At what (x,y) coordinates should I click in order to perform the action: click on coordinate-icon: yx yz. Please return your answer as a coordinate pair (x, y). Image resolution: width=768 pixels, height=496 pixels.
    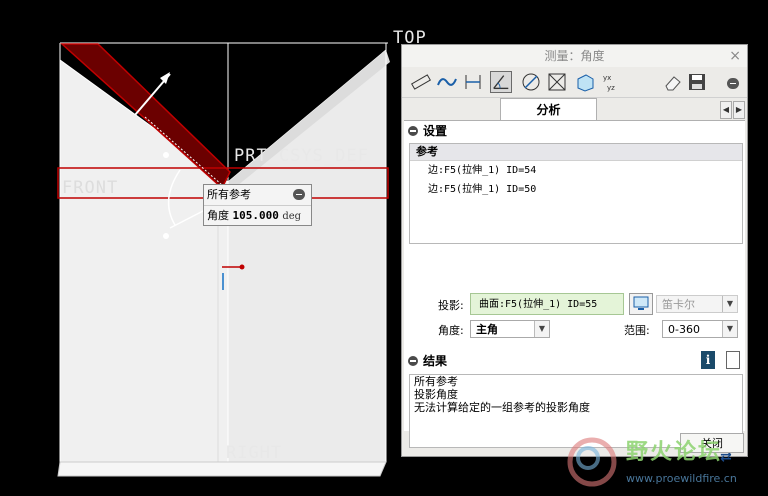
    Looking at the image, I should click on (611, 82).